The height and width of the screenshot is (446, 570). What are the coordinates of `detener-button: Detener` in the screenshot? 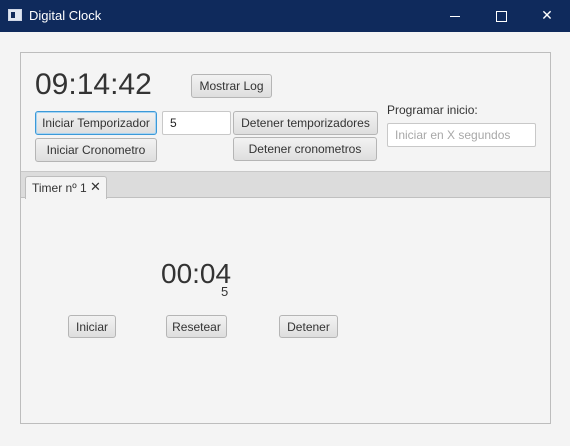 It's located at (308, 326).